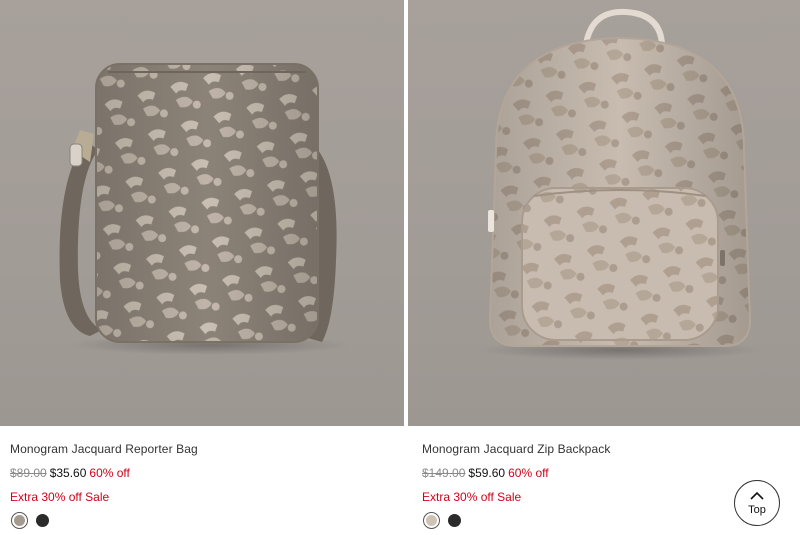  I want to click on product-name: Monogram Jacquard Reporter Bag, so click(104, 449).